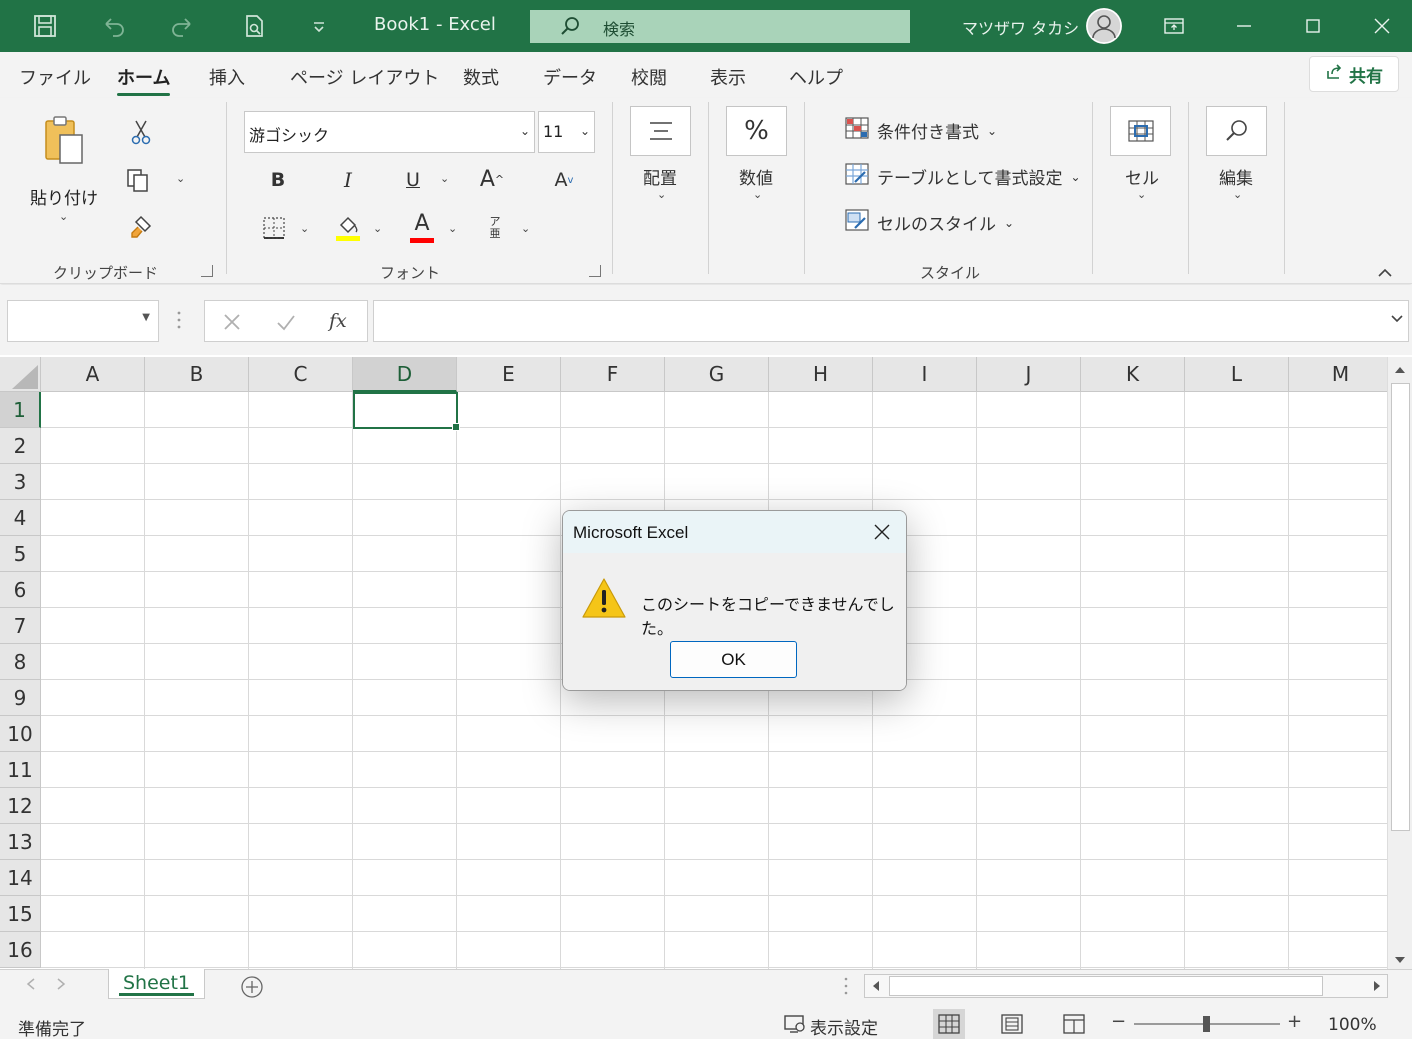  Describe the element at coordinates (20, 842) in the screenshot. I see `row-header-13: 13` at that location.